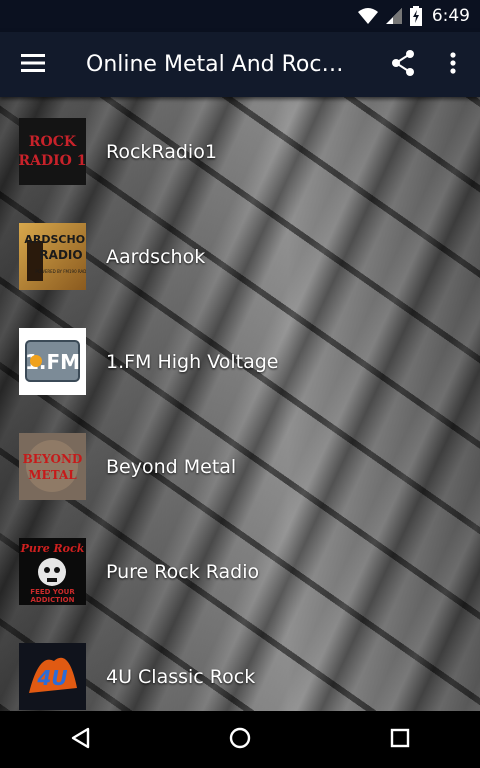  I want to click on home-icon, so click(240, 740).